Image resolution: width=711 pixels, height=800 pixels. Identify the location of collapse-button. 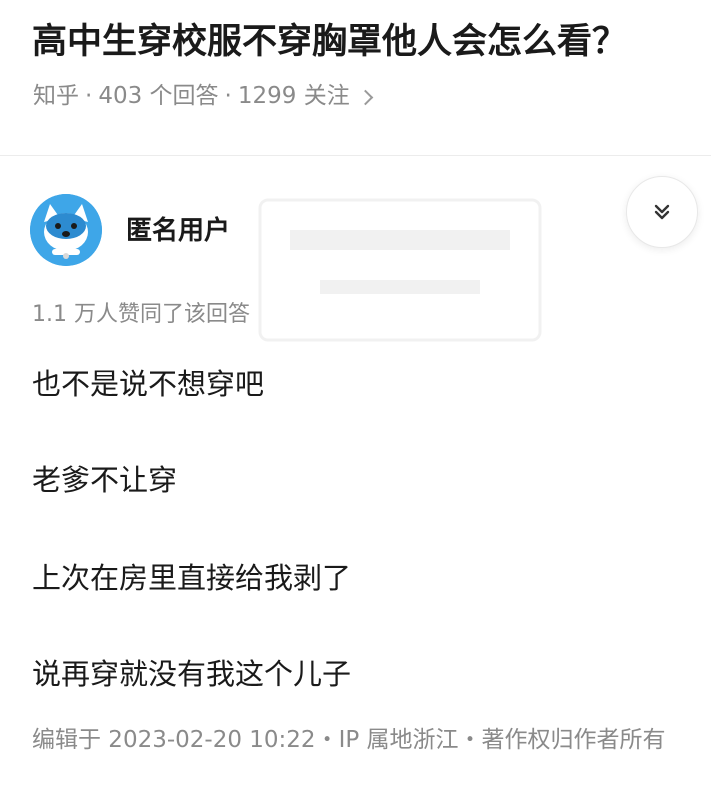
(662, 212).